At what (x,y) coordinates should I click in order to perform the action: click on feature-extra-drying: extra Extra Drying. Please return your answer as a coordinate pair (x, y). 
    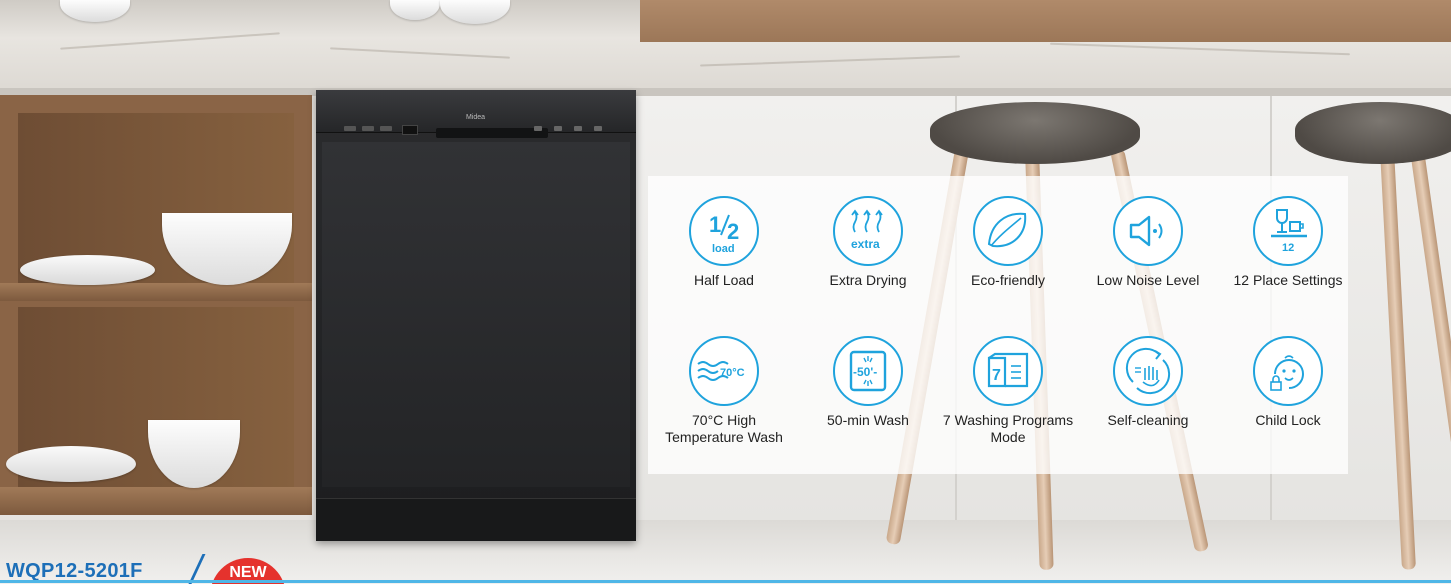
    Looking at the image, I should click on (868, 242).